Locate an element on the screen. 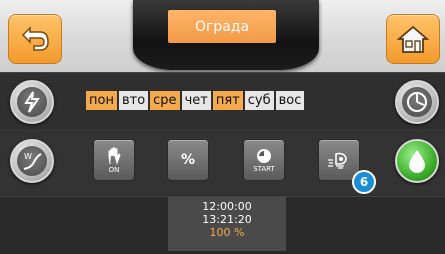  back-arrow-icon is located at coordinates (35, 38).